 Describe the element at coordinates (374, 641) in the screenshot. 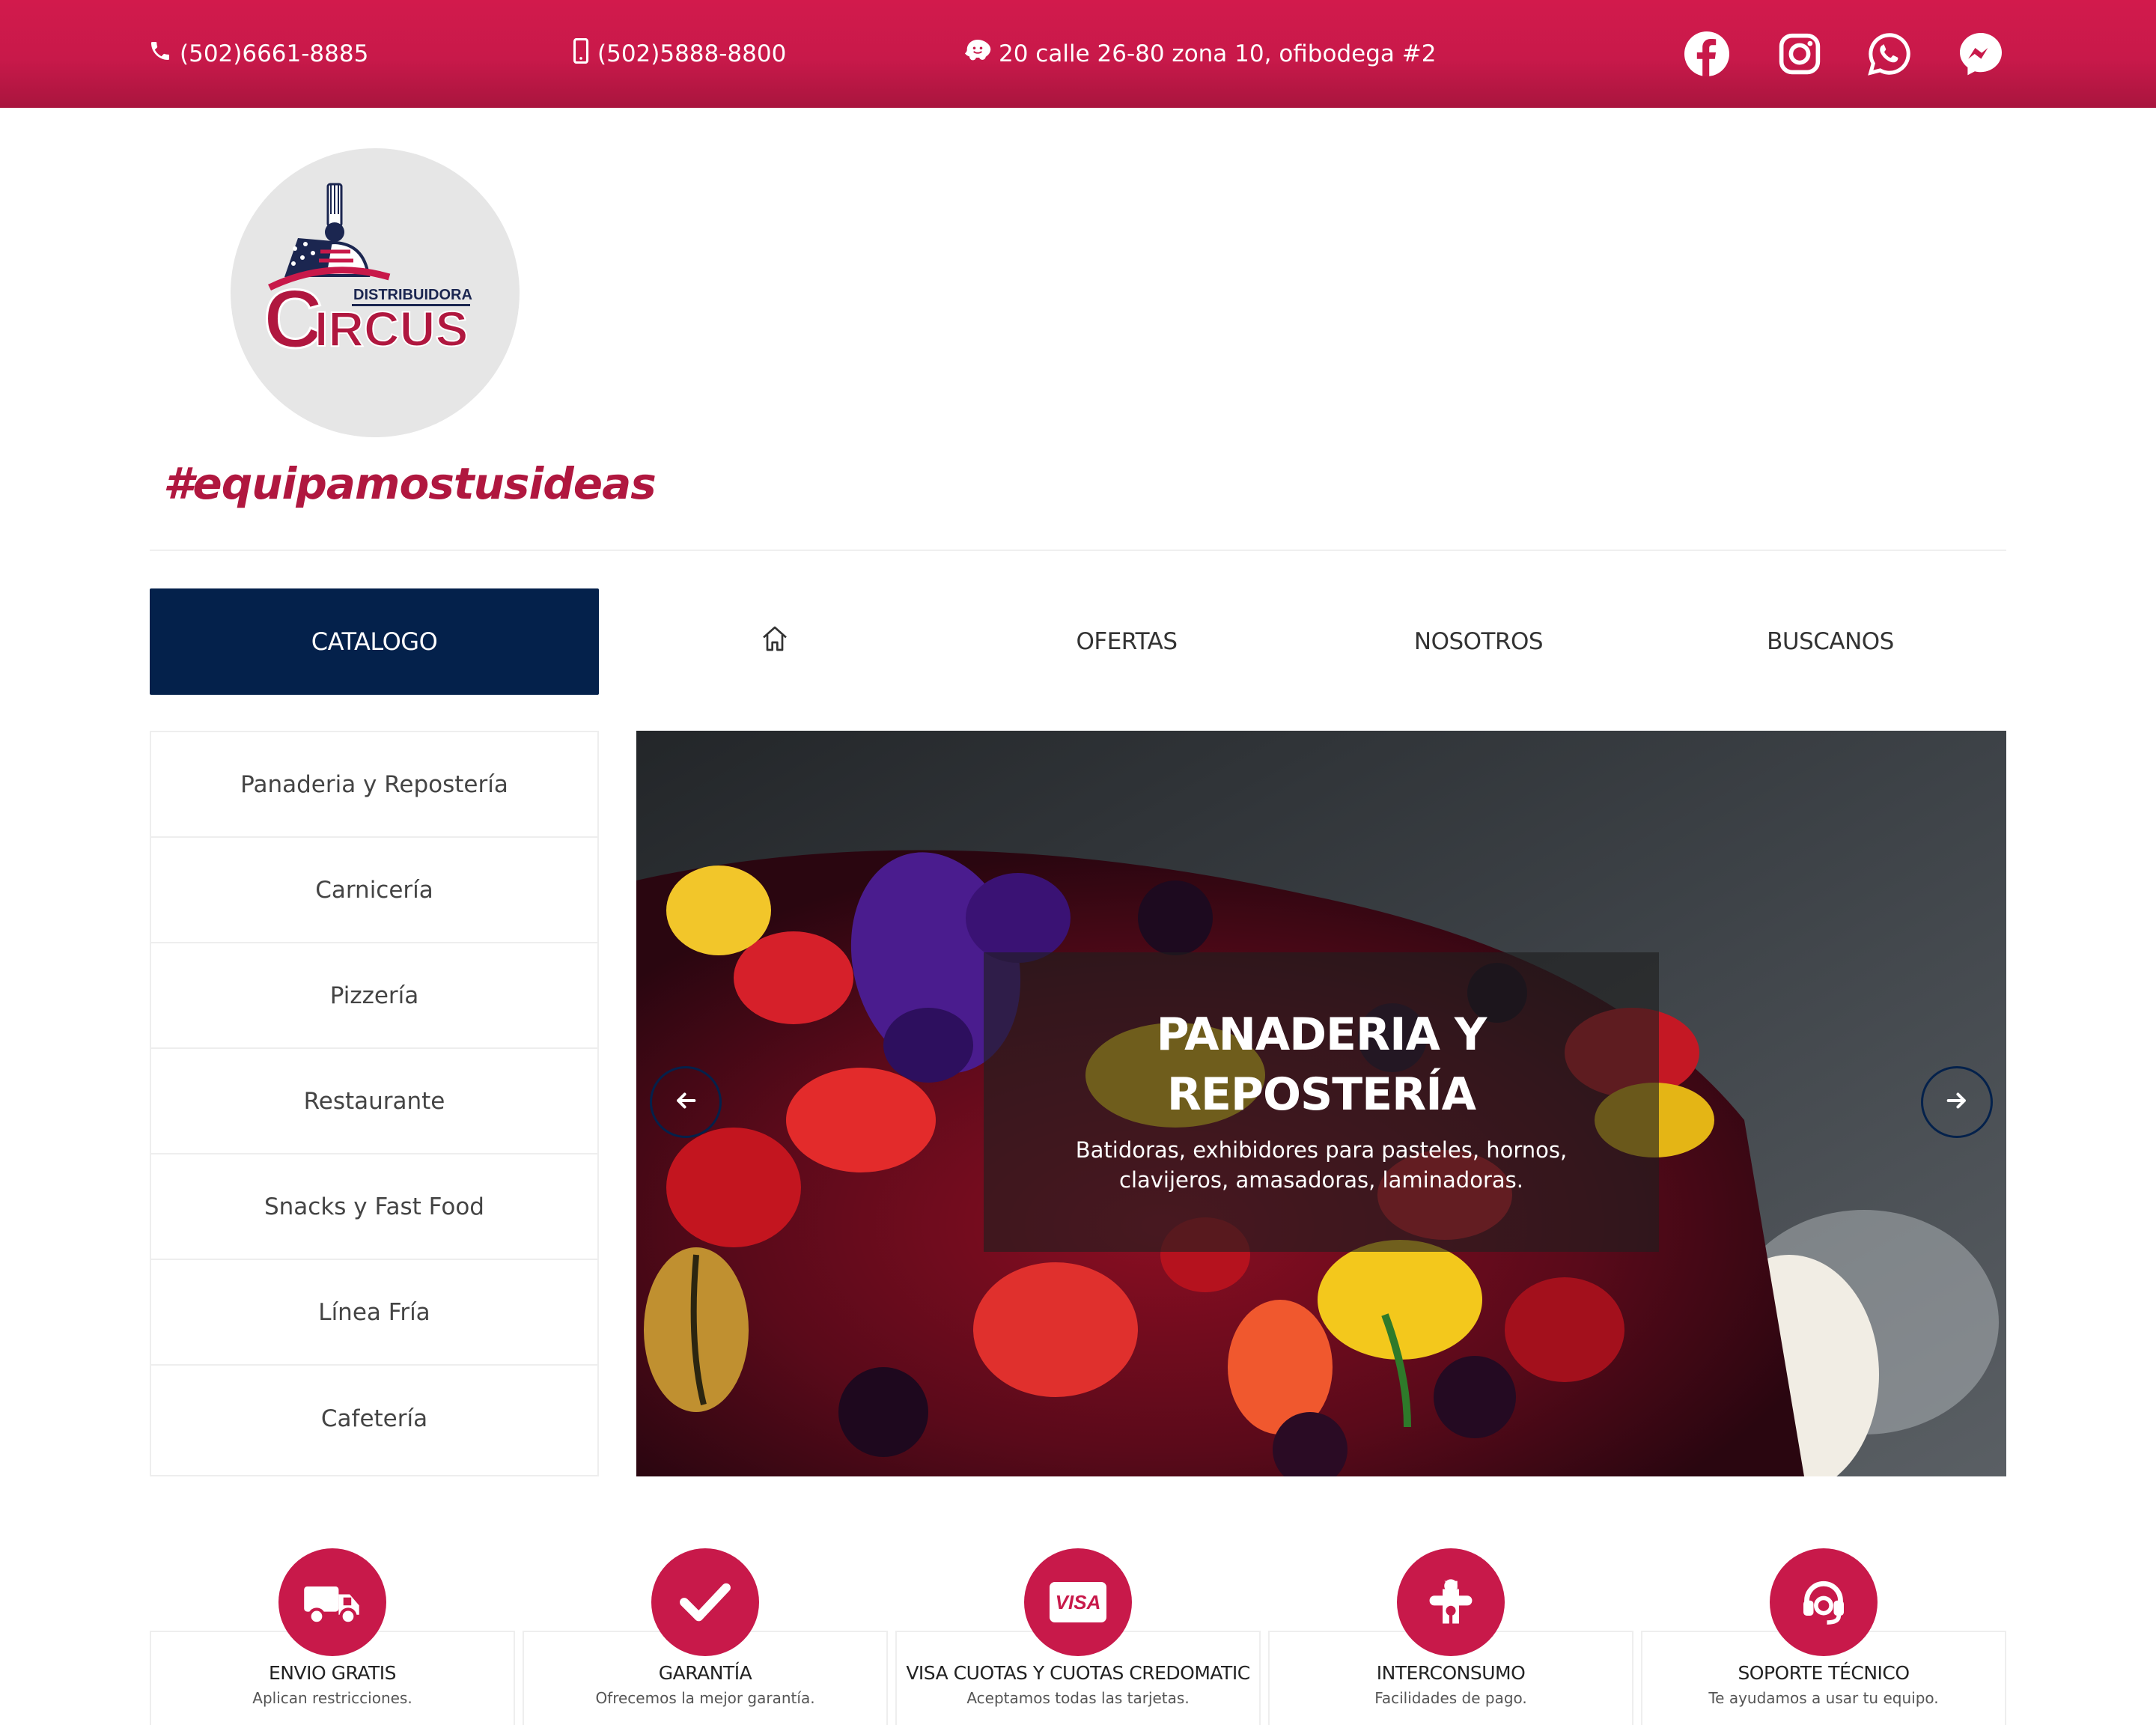

I see `catalog-button: CATALOGO` at that location.